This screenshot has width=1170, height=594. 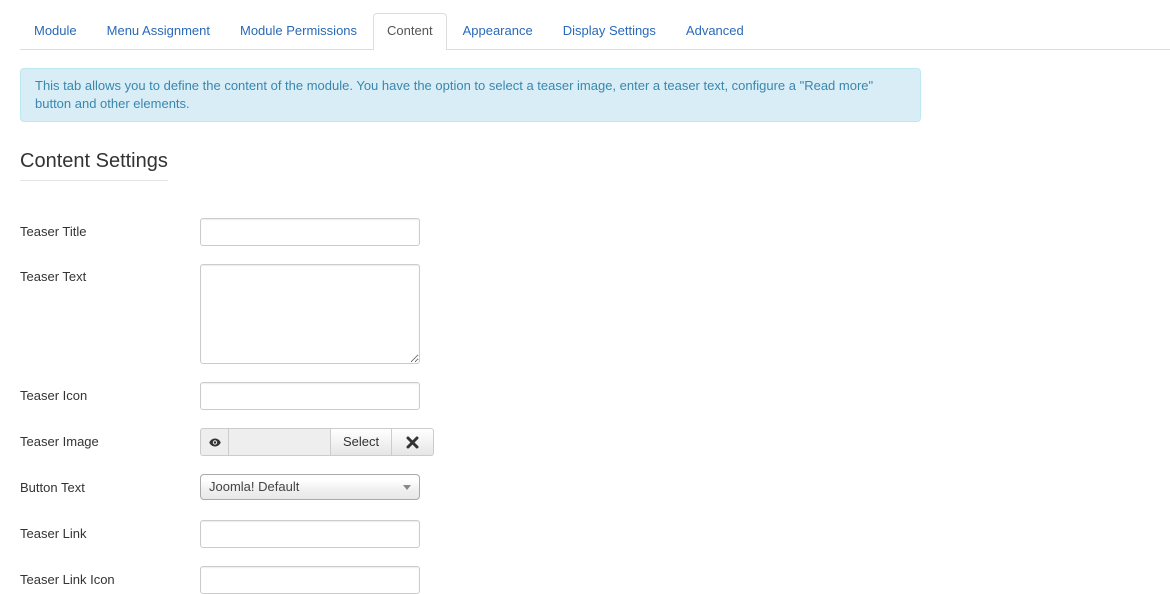 I want to click on row-teaser-link-icon: Teaser Link Icon, so click(x=270, y=580).